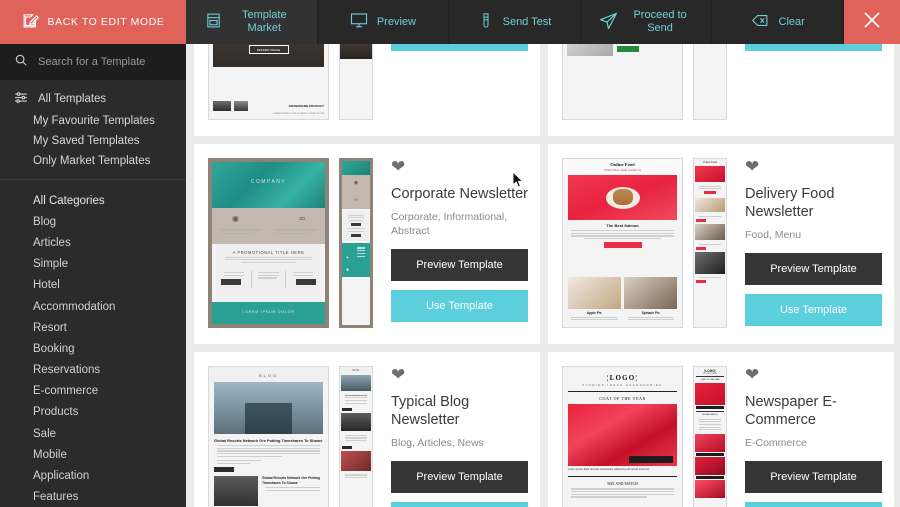 The image size is (900, 507). Describe the element at coordinates (608, 22) in the screenshot. I see `paper-plane-icon` at that location.